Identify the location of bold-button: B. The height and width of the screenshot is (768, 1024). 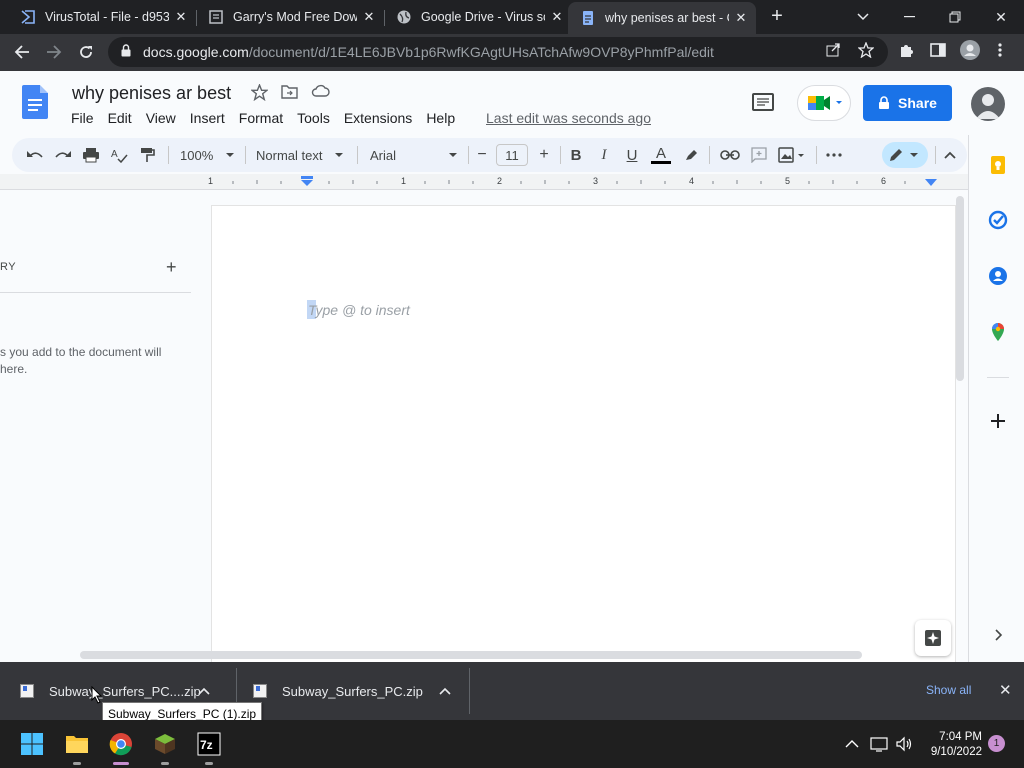
(576, 155).